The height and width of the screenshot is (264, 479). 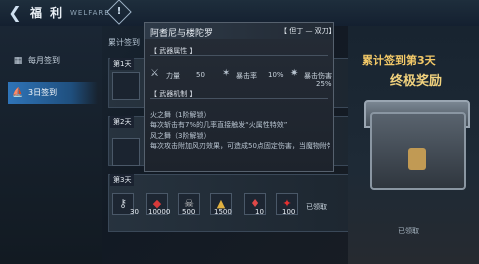 What do you see at coordinates (259, 212) in the screenshot?
I see `reward-count: 10` at bounding box center [259, 212].